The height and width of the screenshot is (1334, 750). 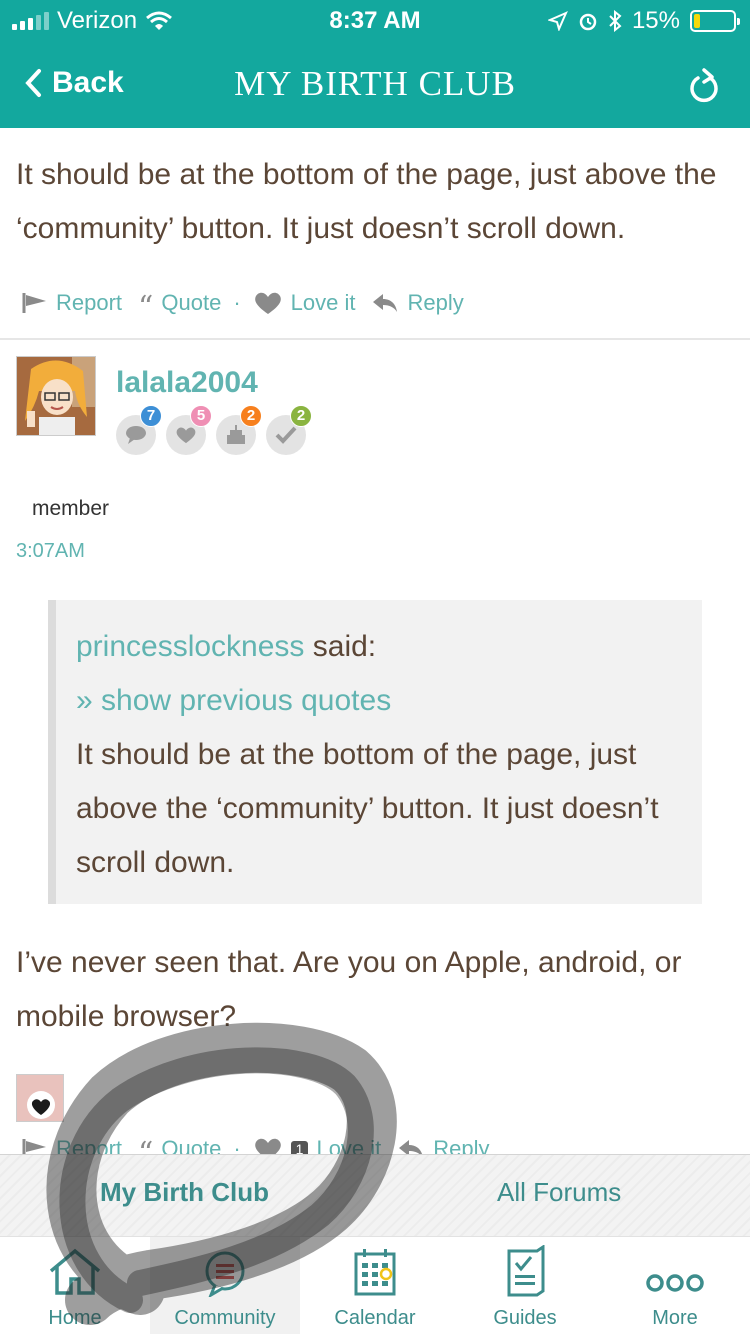 I want to click on avatar, so click(x=56, y=396).